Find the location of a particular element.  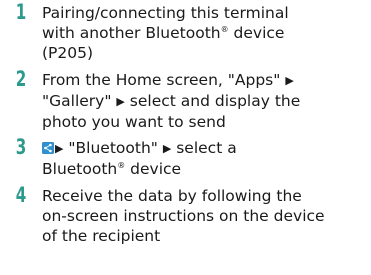

page-reference: (P205) is located at coordinates (68, 53).